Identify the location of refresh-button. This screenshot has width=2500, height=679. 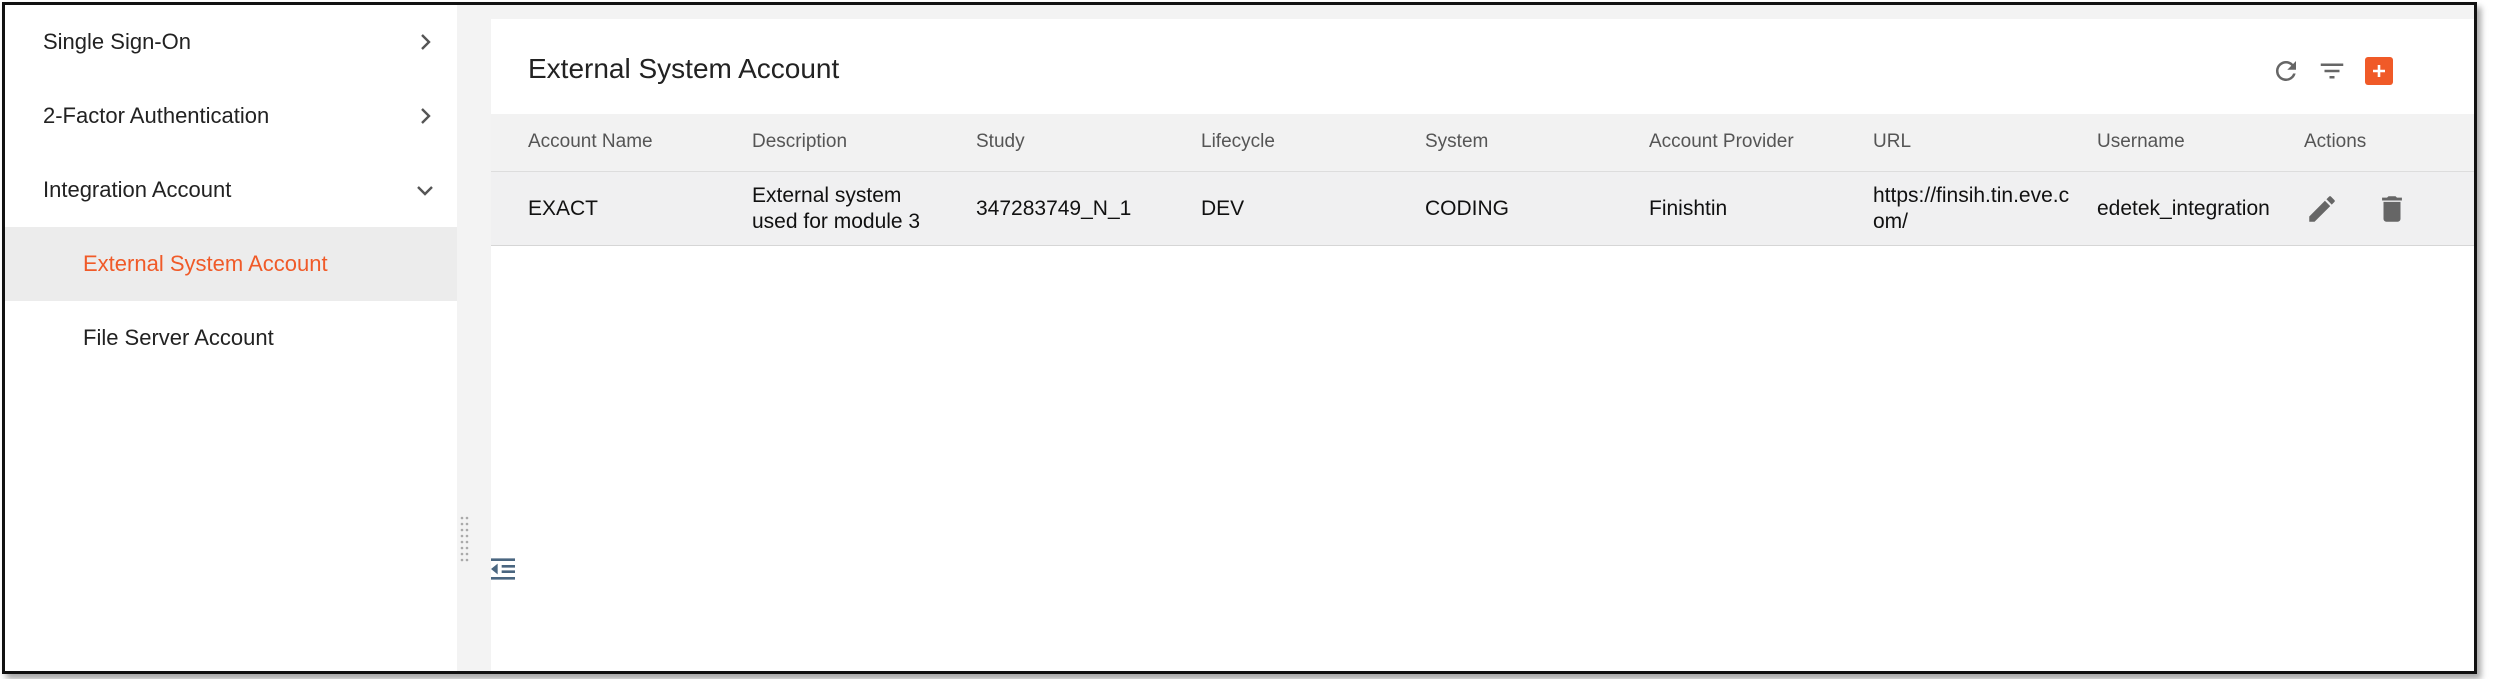
(2286, 71).